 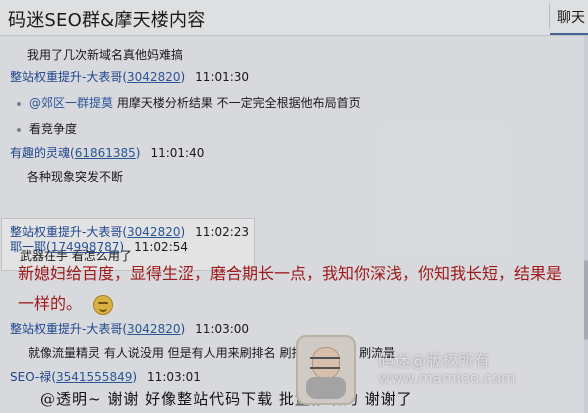 I want to click on message-text: 新媳妇给百度，显得生涩，磨合期长一点，我知你深浅，你知我长短，结果是, so click(x=290, y=273).